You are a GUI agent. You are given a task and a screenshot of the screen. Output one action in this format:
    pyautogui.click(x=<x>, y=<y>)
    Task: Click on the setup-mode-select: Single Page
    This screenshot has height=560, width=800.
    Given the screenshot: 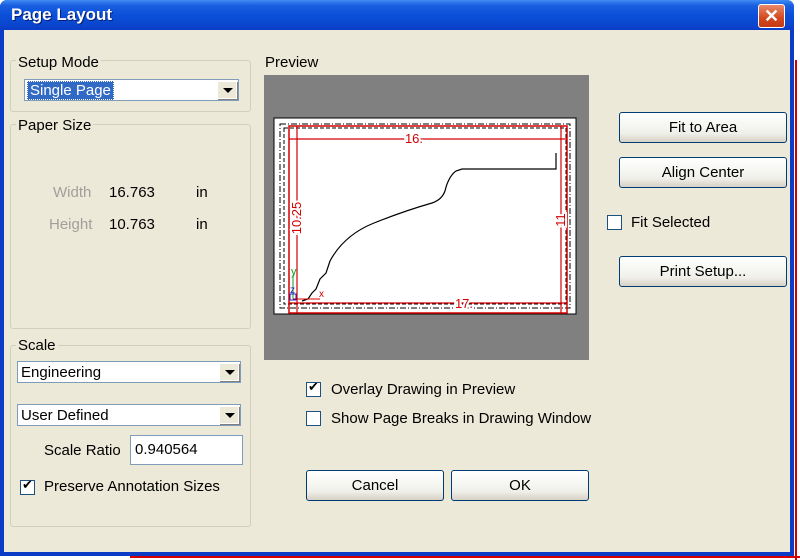 What is the action you would take?
    pyautogui.click(x=131, y=90)
    